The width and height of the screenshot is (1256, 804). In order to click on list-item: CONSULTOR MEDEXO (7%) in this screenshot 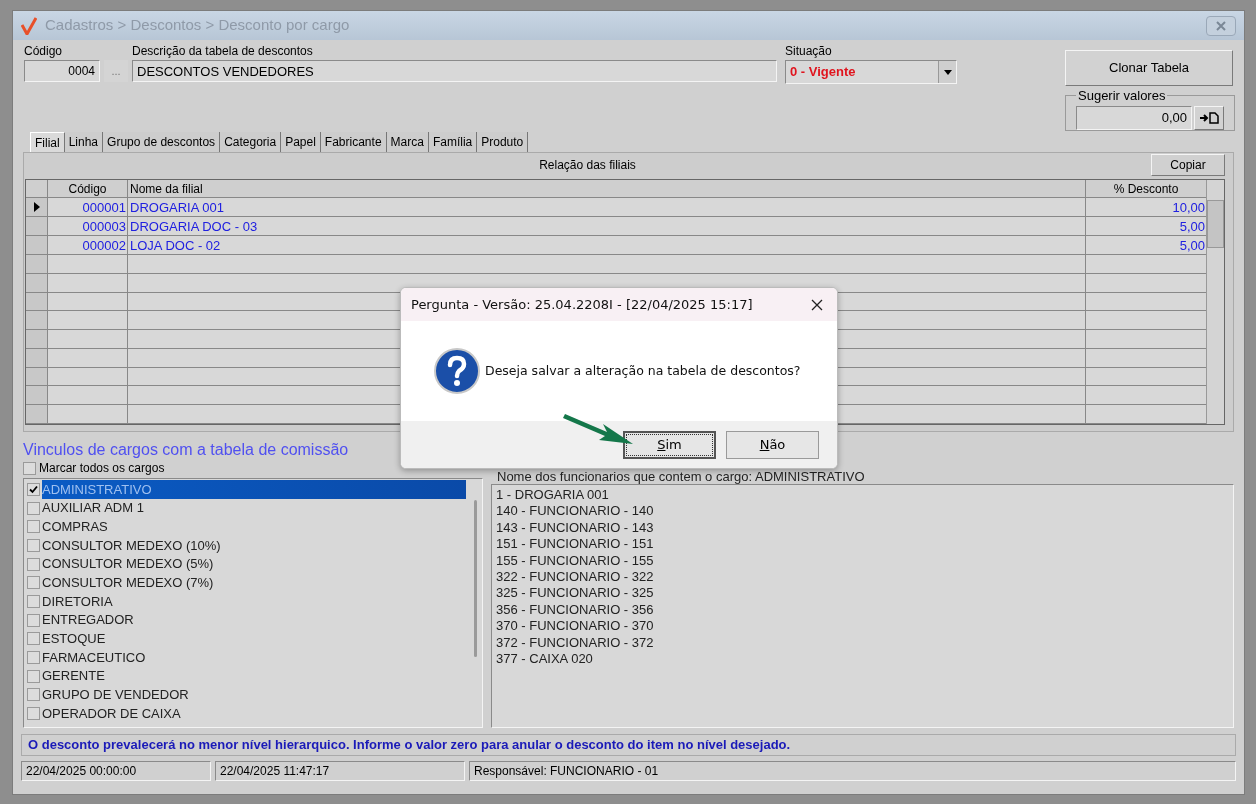, I will do `click(254, 583)`.